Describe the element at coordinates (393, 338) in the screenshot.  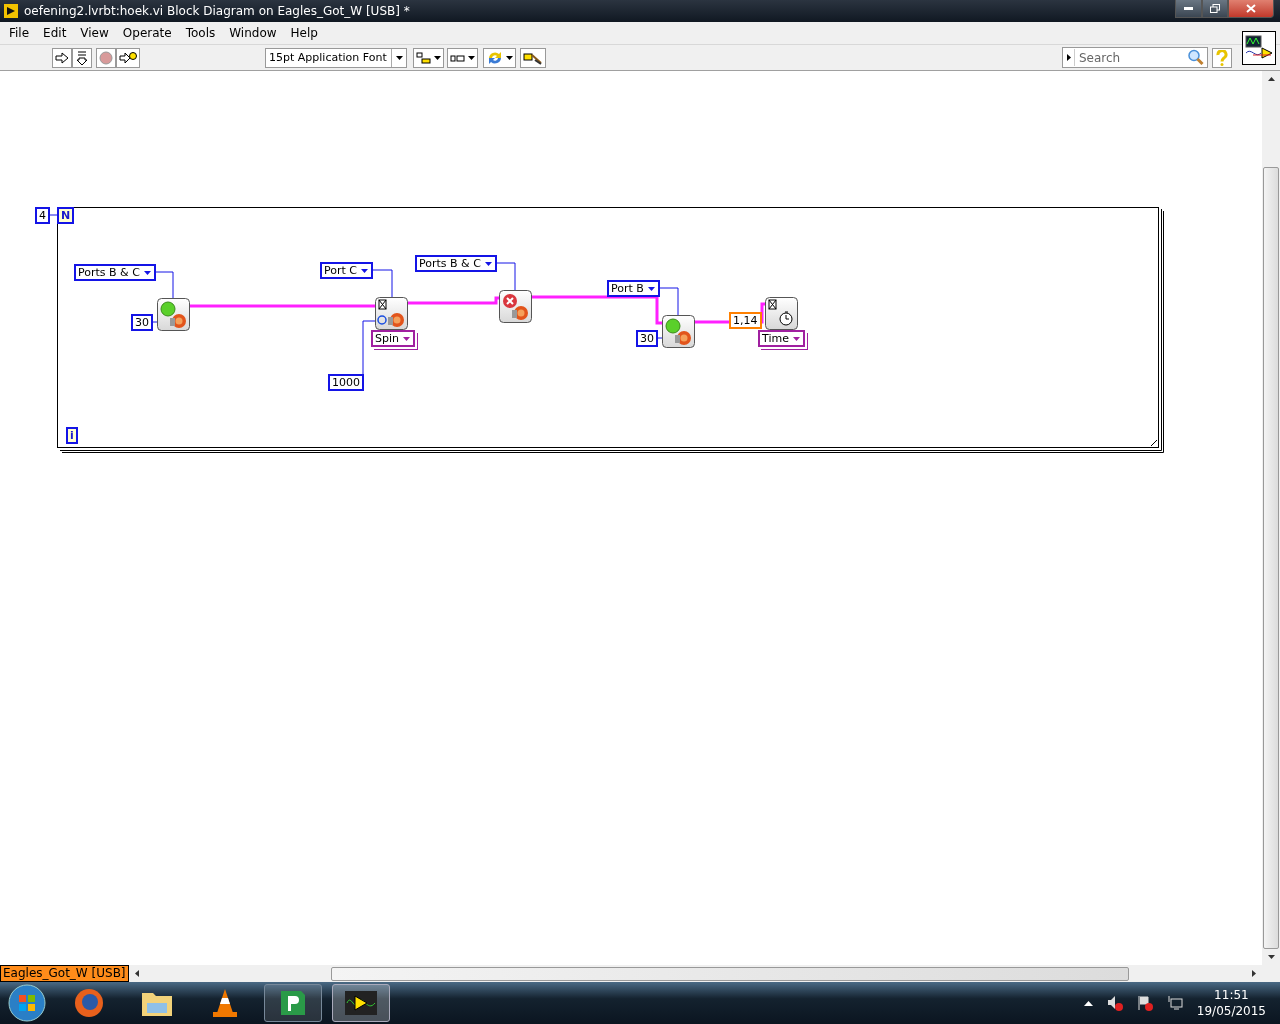
I see `mode-selector: Spin` at that location.